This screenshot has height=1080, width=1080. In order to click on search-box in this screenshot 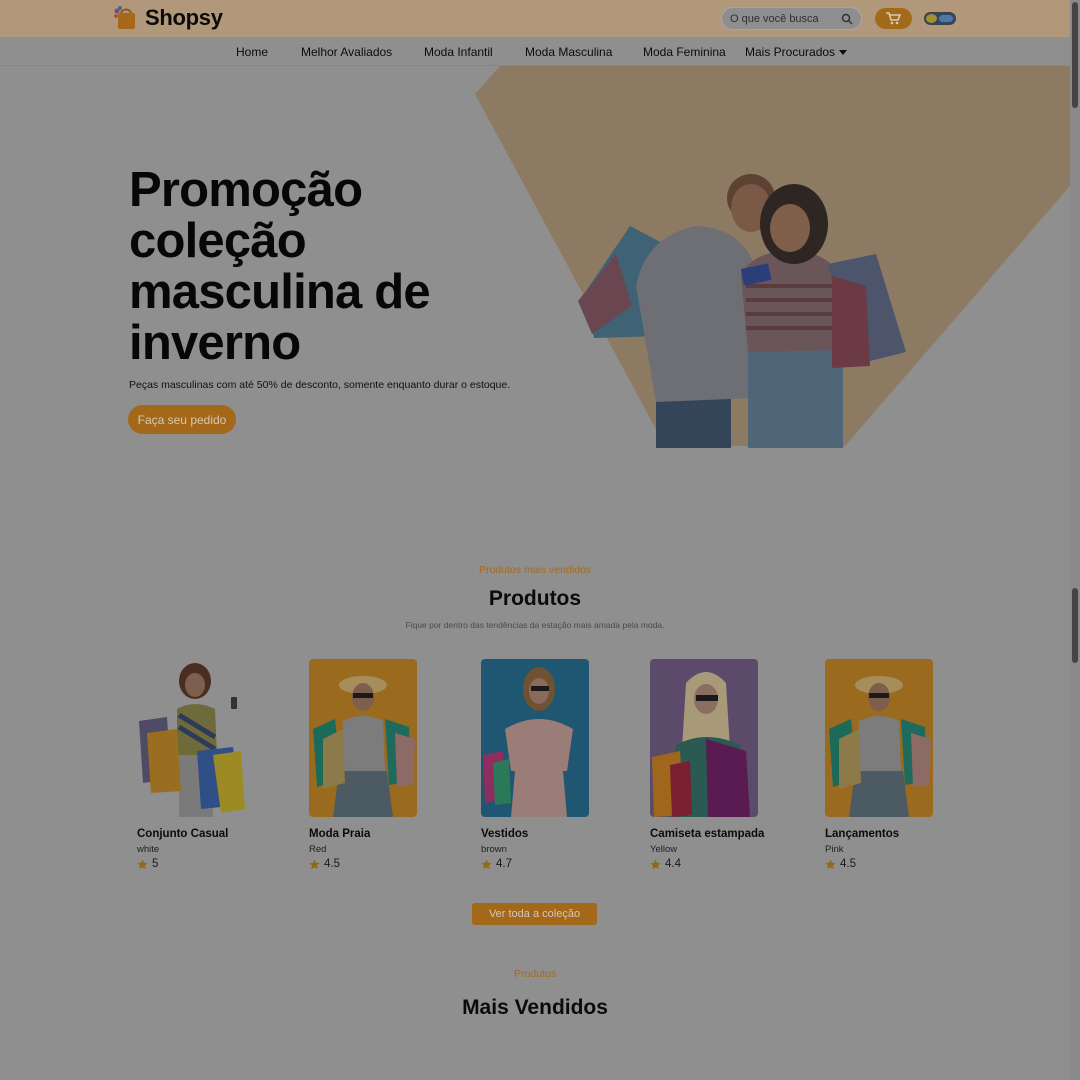, I will do `click(791, 18)`.